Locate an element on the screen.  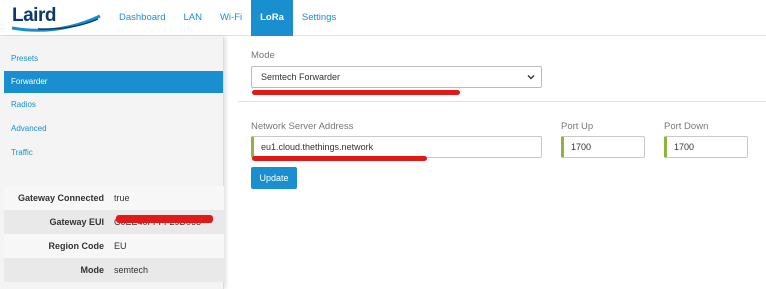
port-up-input: 1700 is located at coordinates (603, 147).